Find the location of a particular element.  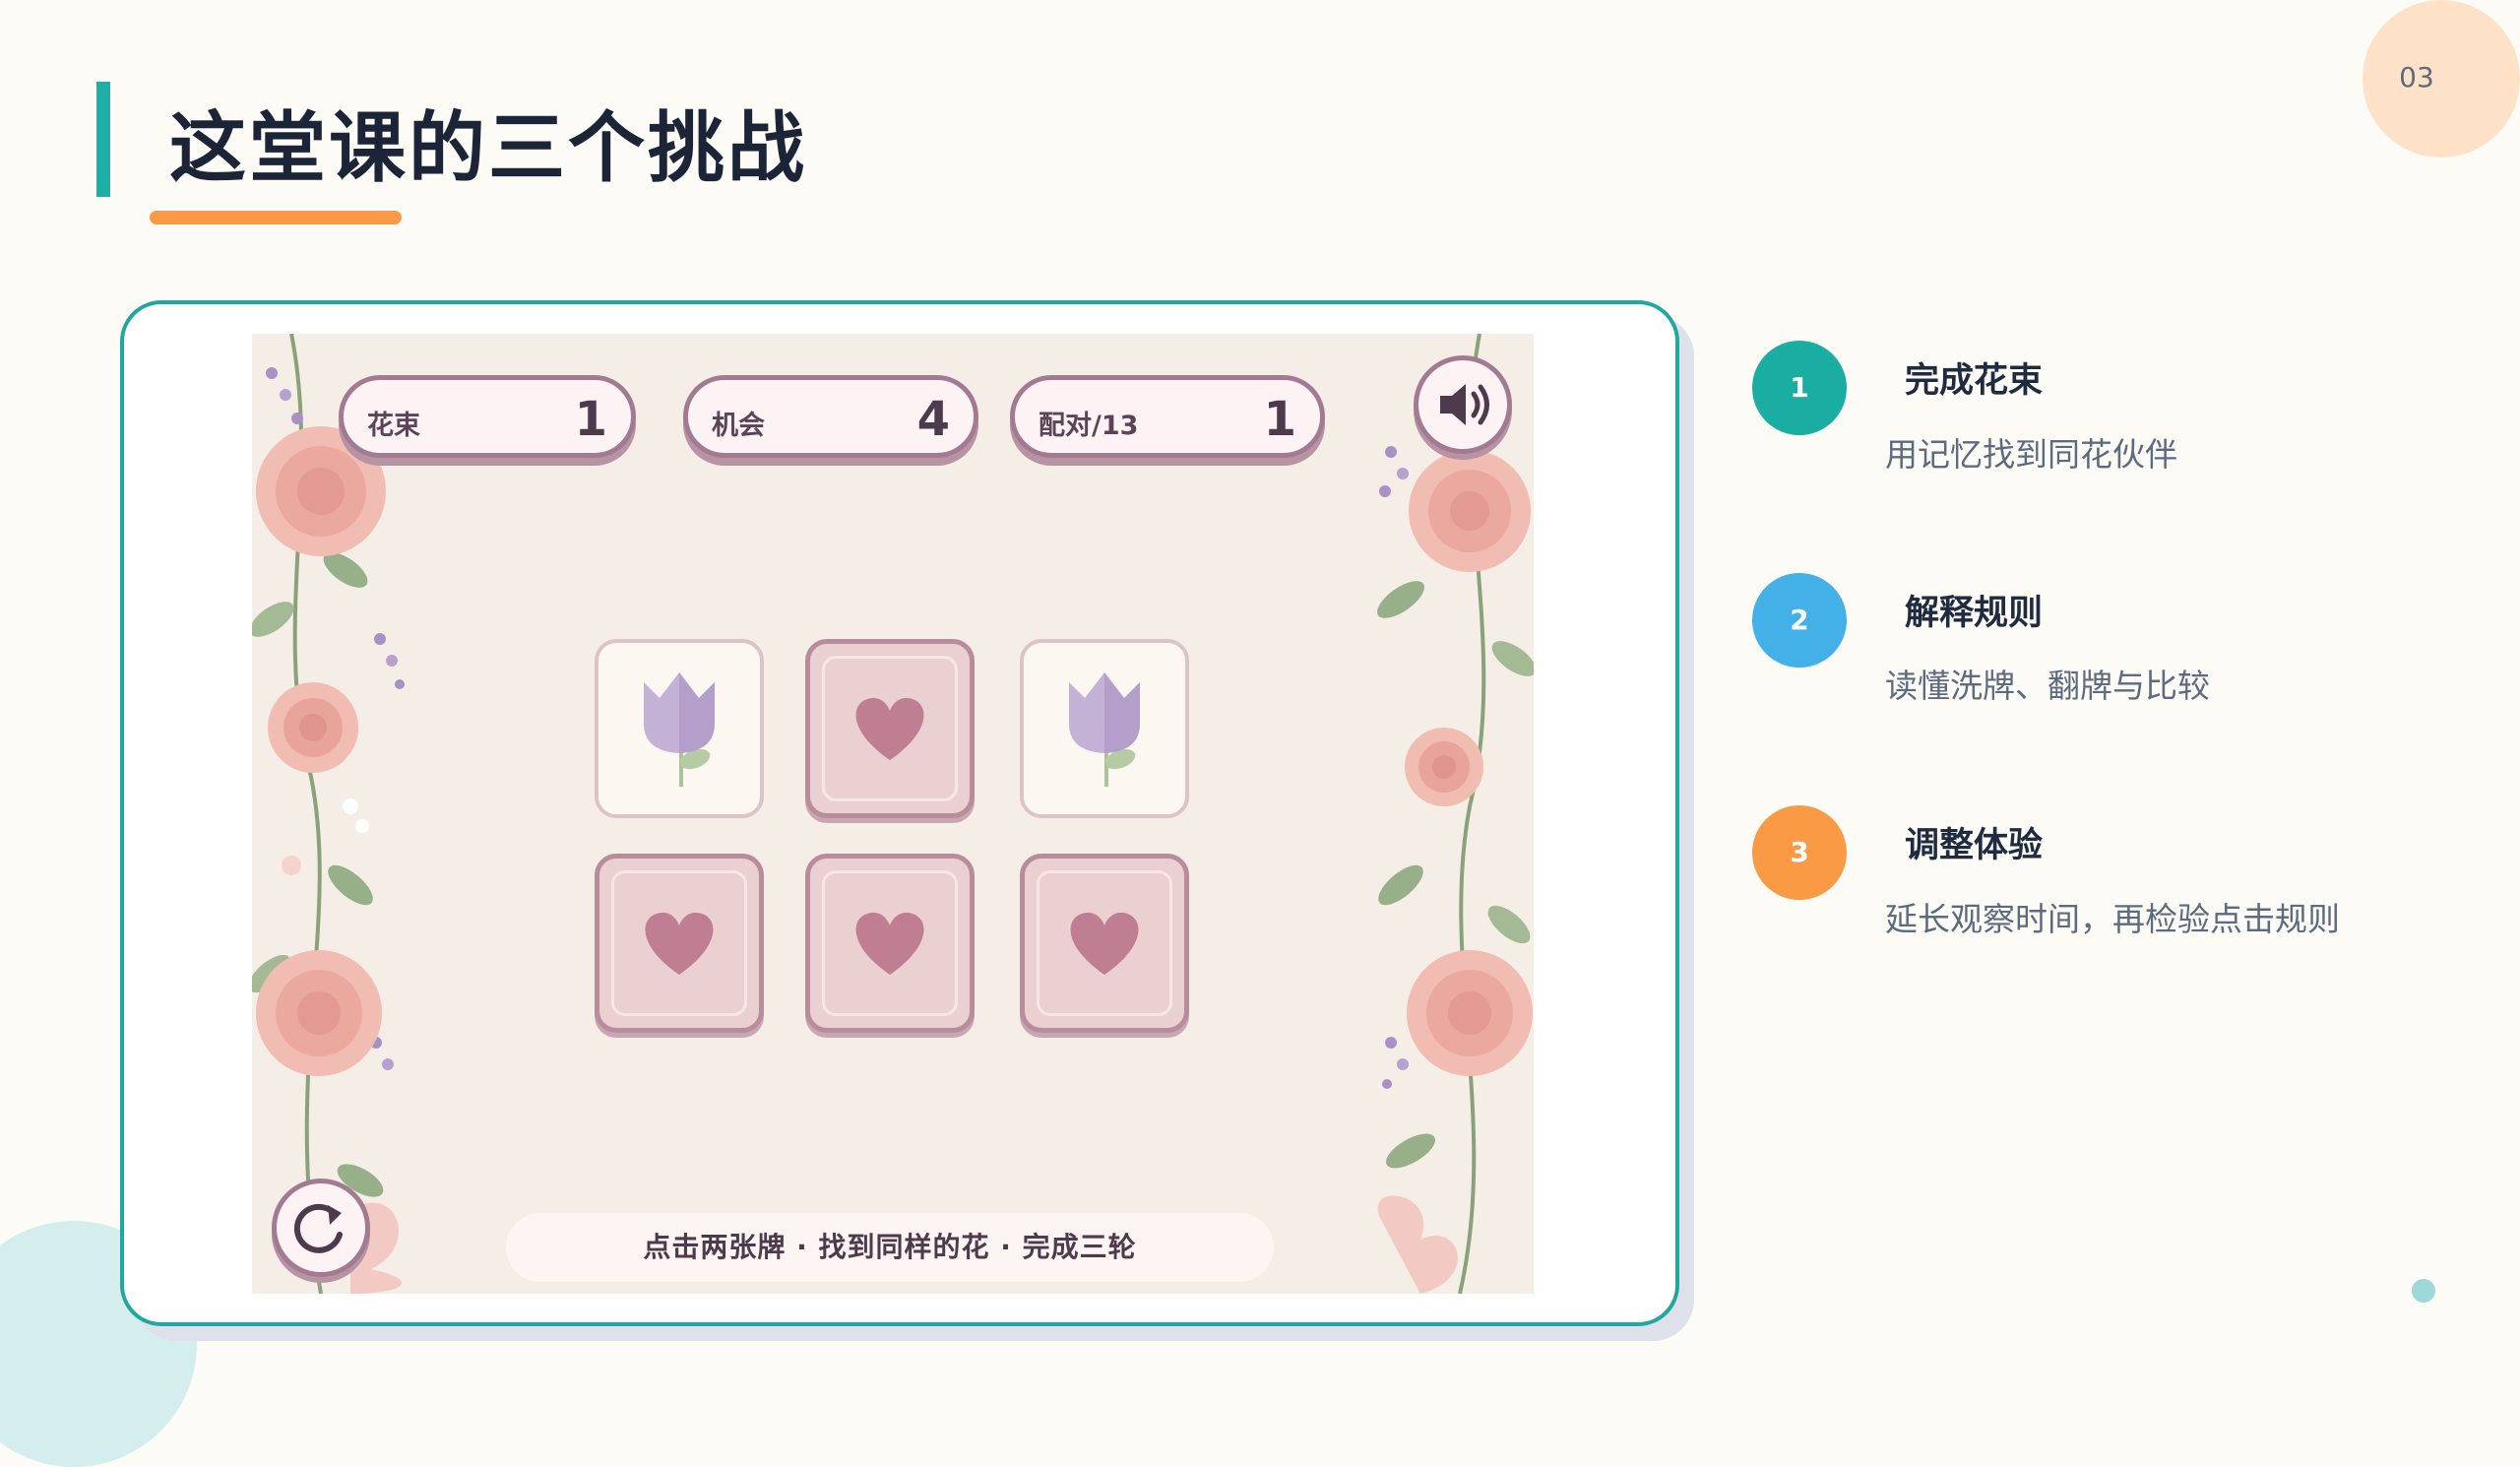

stat-chances-label: 机会 is located at coordinates (738, 426).